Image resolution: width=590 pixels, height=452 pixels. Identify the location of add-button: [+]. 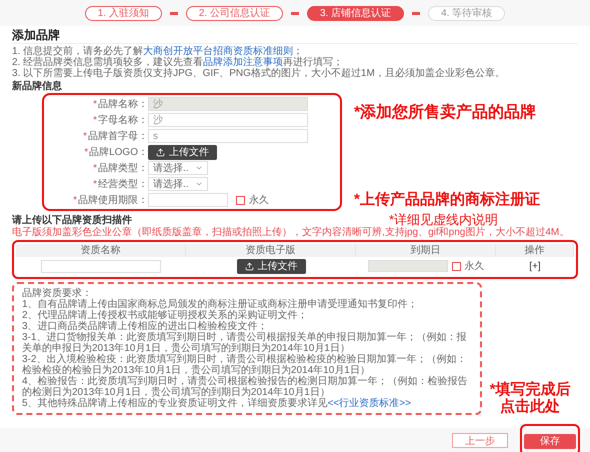
(535, 266).